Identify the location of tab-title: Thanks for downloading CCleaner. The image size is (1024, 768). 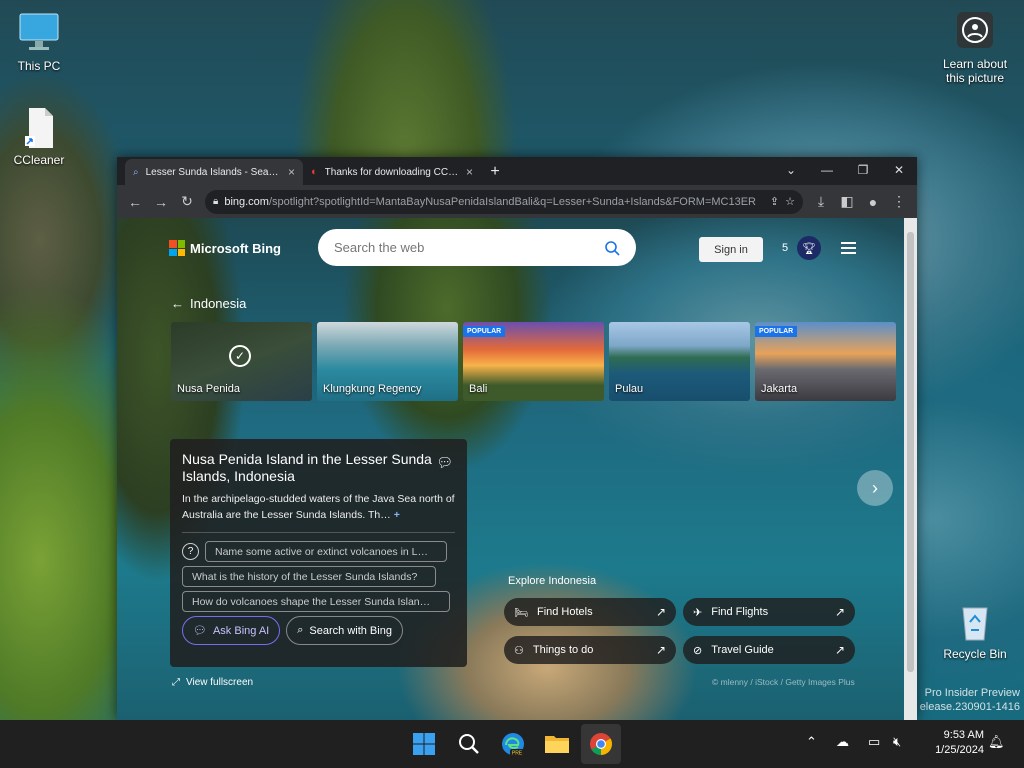
(391, 172).